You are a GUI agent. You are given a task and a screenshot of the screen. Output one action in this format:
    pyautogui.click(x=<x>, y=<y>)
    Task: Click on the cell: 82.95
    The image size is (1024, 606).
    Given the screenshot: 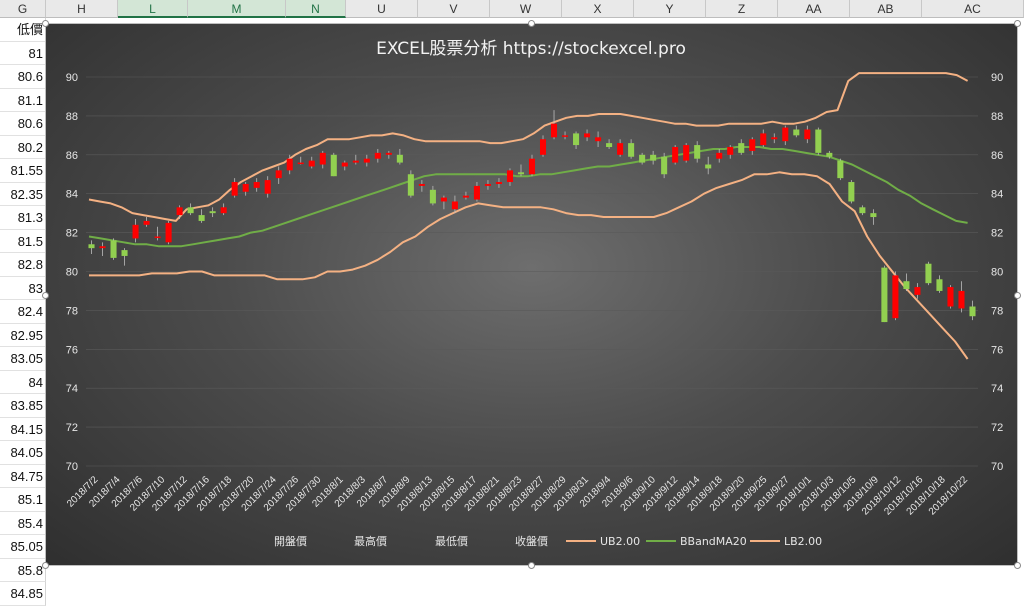 What is the action you would take?
    pyautogui.click(x=23, y=335)
    